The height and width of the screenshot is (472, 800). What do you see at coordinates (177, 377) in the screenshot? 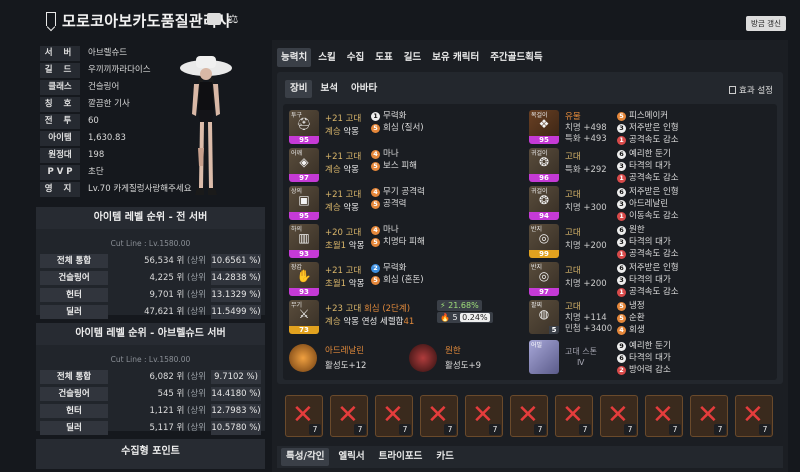
I see `rank-value: 6,082 위 (상위` at bounding box center [177, 377].